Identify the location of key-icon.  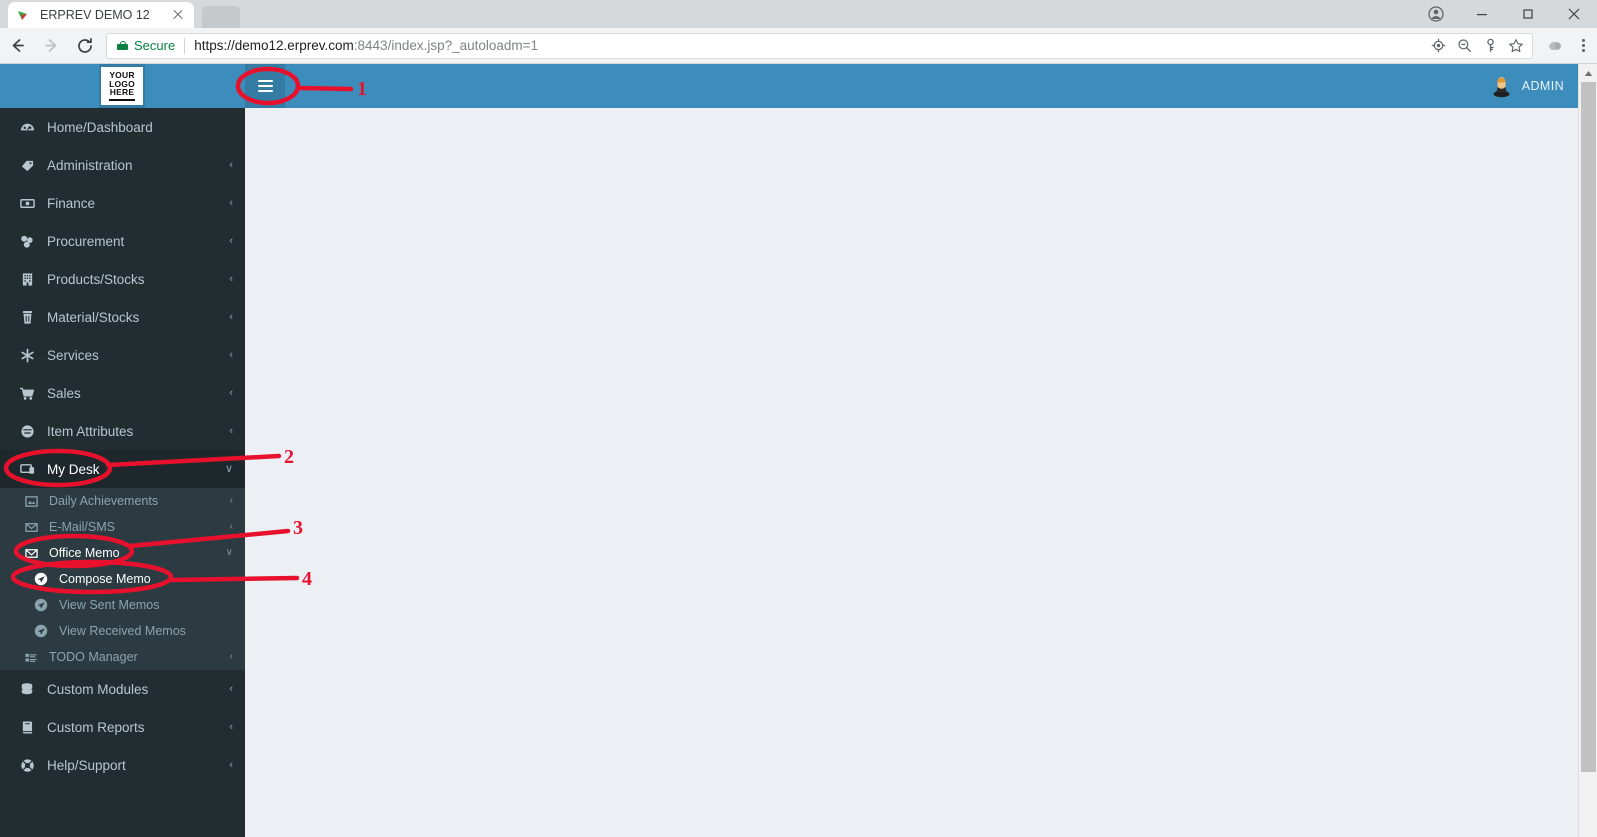
(1490, 46).